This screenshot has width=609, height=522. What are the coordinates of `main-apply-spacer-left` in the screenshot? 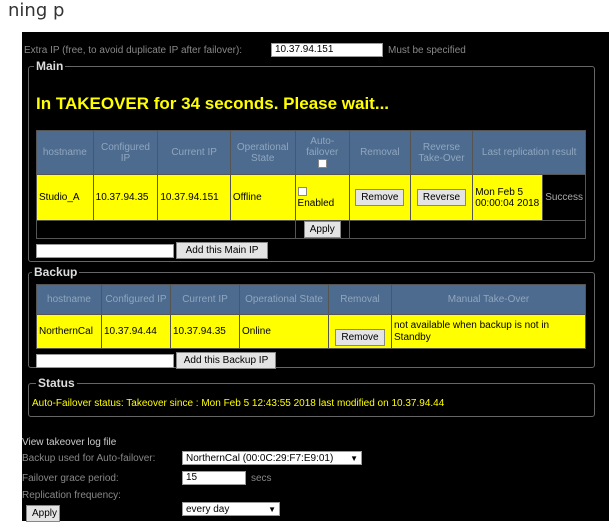 It's located at (166, 229).